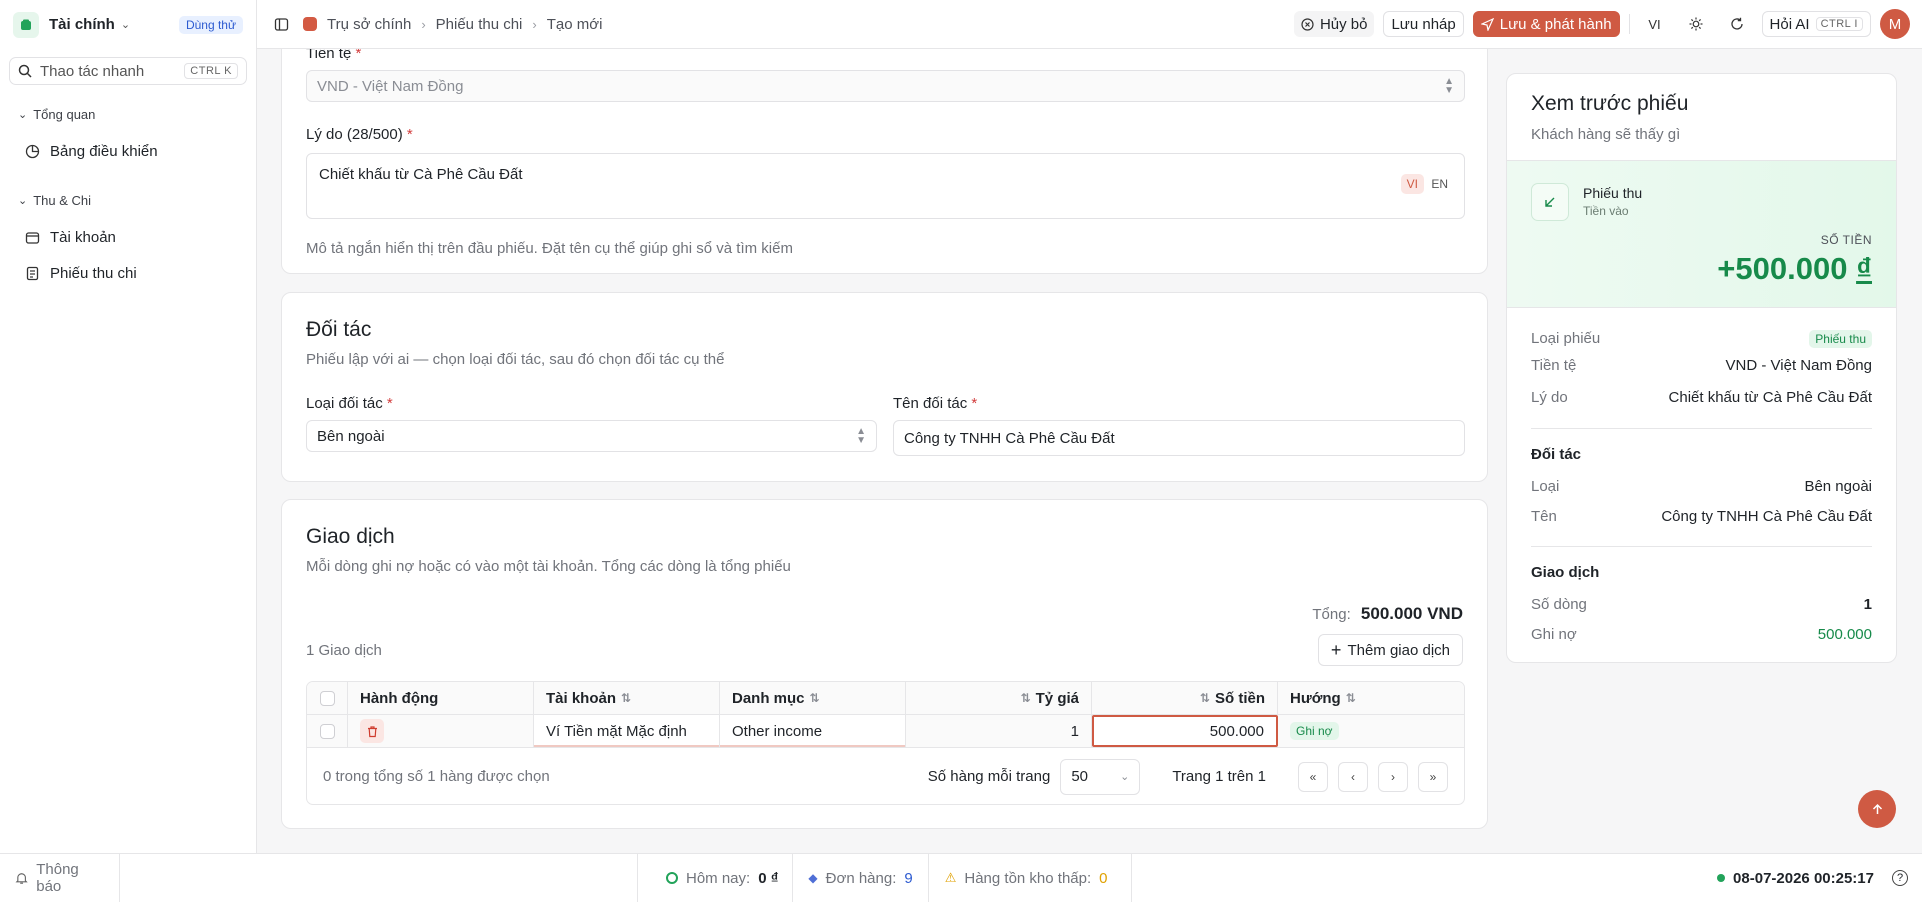 The image size is (1922, 902). Describe the element at coordinates (83, 237) in the screenshot. I see `sidebar-item-label: Tài khoản` at that location.